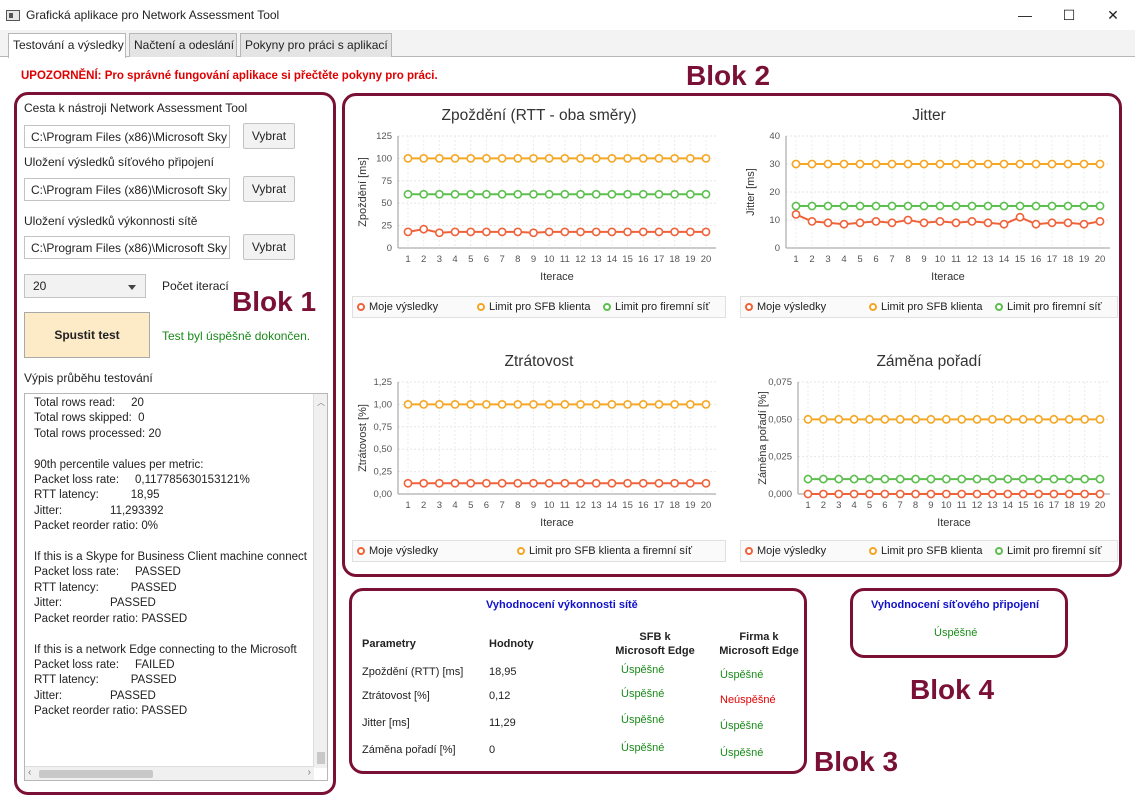 Image resolution: width=1135 pixels, height=796 pixels. Describe the element at coordinates (321, 402) in the screenshot. I see `scroll-up-icon: ︿` at that location.